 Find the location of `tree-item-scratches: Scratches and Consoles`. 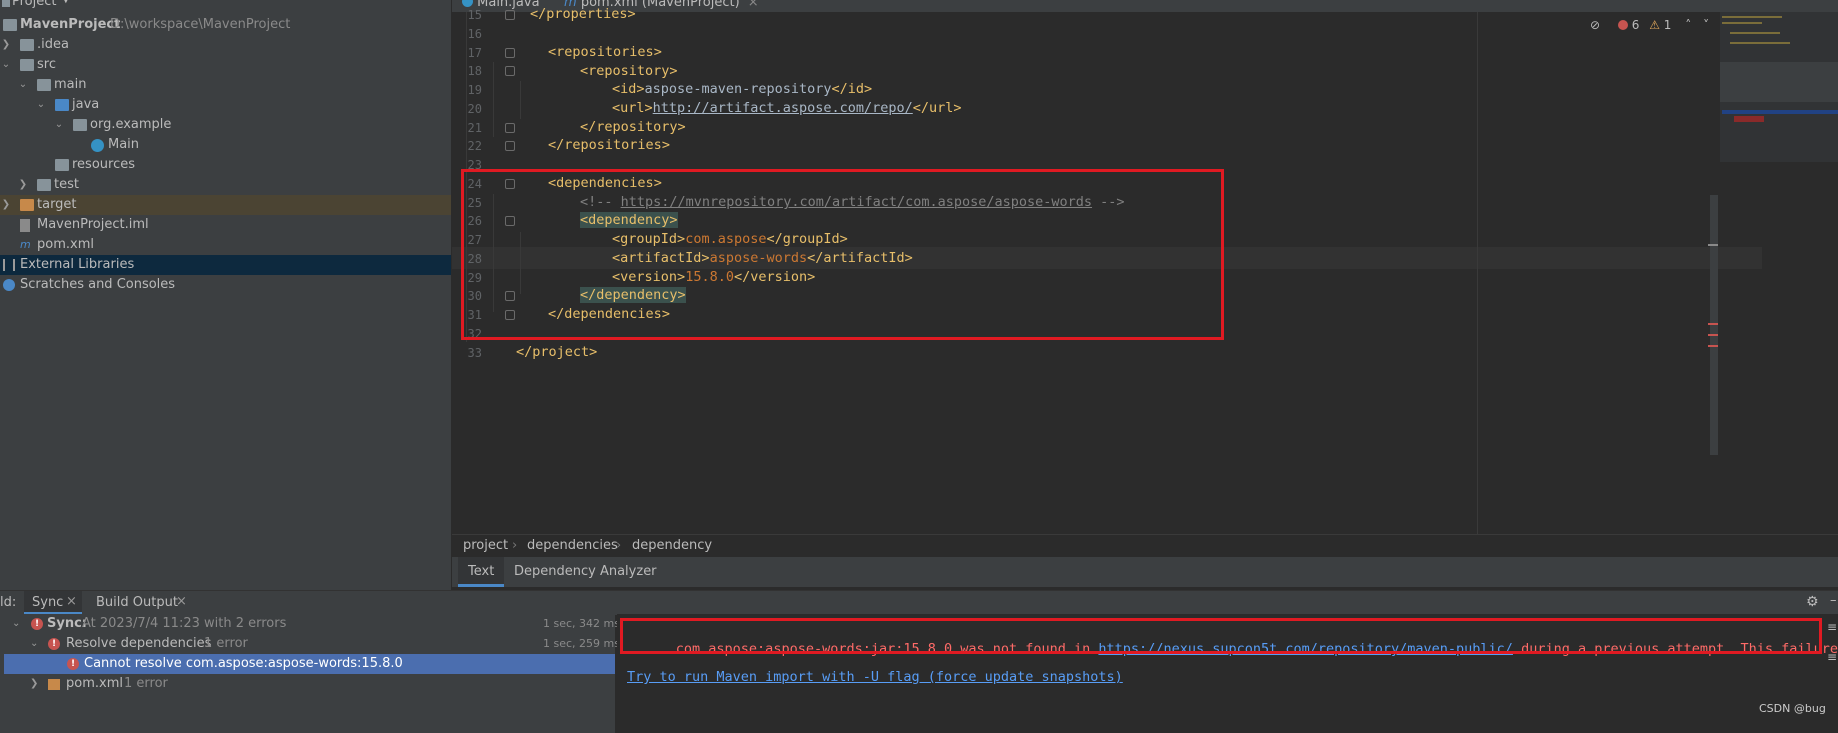

tree-item-scratches: Scratches and Consoles is located at coordinates (225, 285).